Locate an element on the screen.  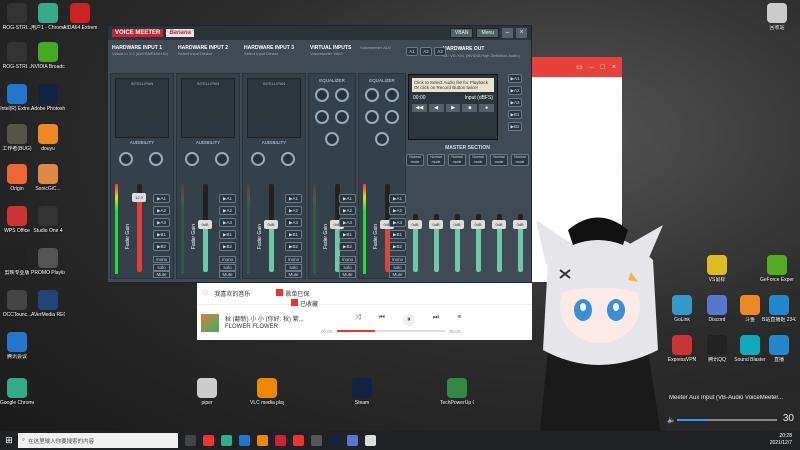
volume-slider is located at coordinates (727, 420).